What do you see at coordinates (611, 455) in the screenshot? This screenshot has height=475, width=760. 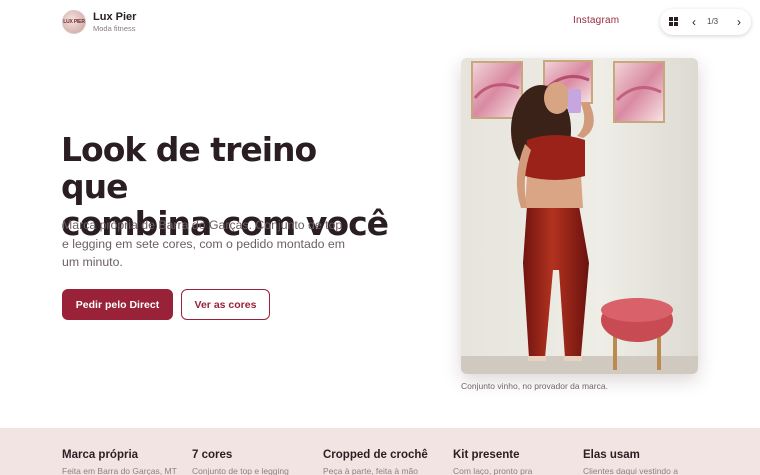 I see `feature-title: Elas usam` at bounding box center [611, 455].